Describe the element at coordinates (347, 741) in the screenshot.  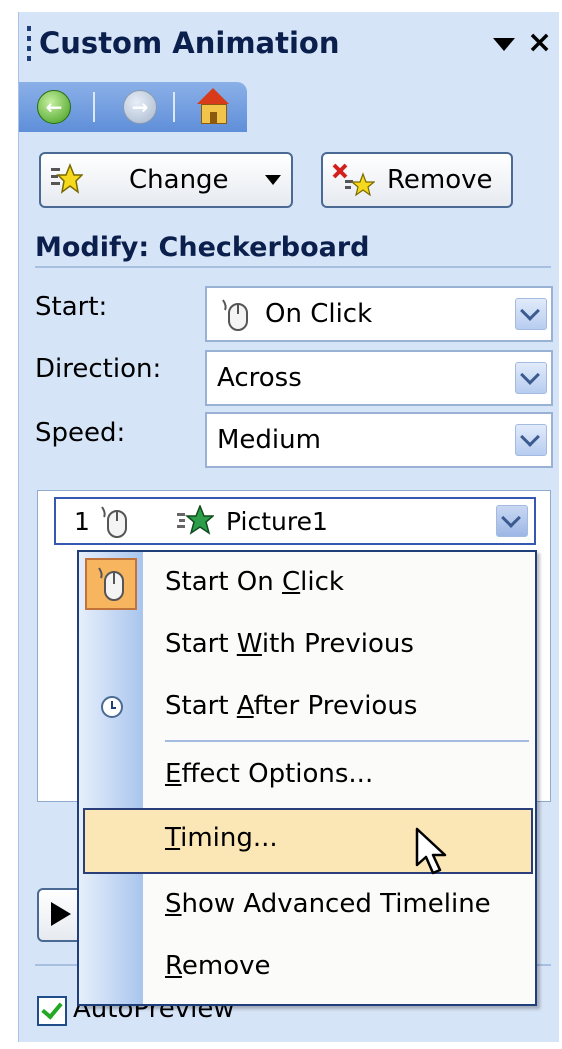
I see `menu-separator` at that location.